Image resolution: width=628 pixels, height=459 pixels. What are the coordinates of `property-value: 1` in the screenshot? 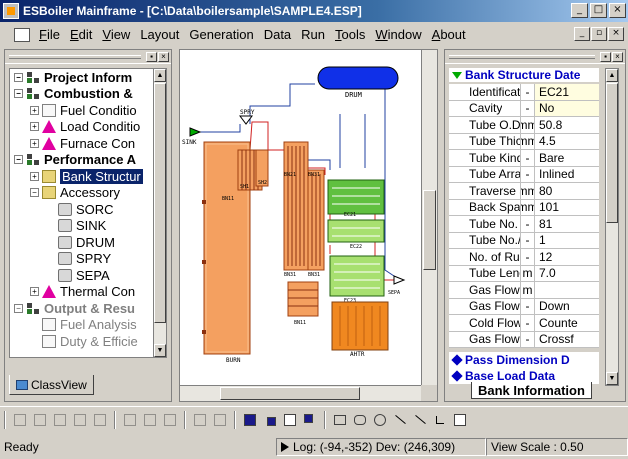 It's located at (567, 241).